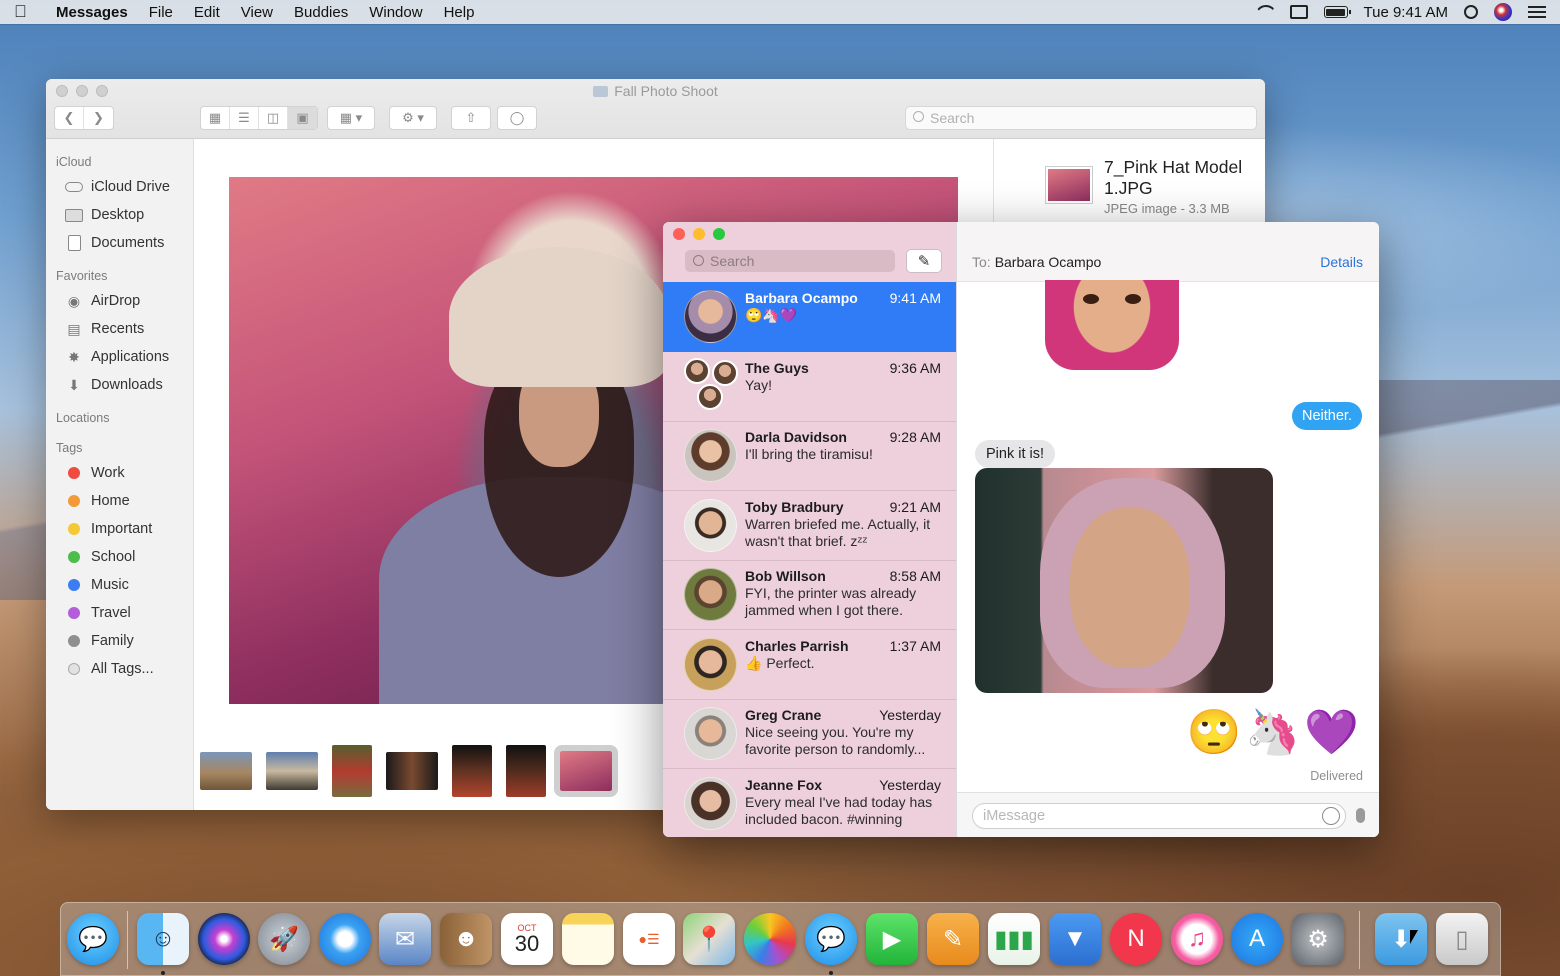  I want to click on details-button: Details, so click(1341, 262).